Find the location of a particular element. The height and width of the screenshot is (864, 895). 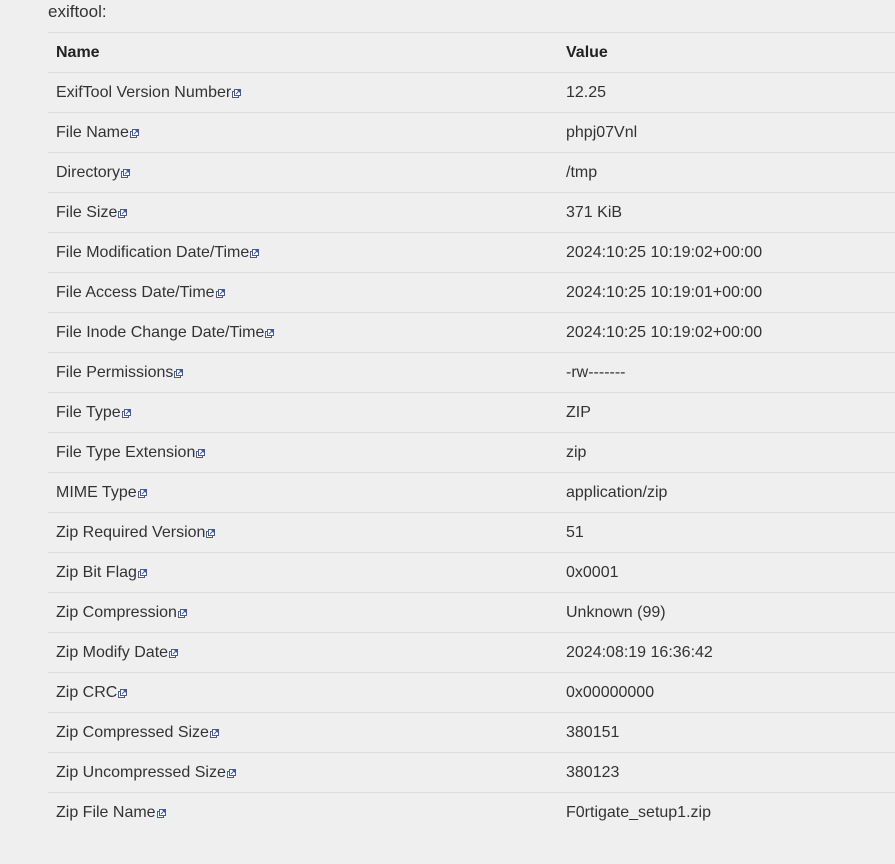

row-name-link: File Permissions is located at coordinates (114, 372).